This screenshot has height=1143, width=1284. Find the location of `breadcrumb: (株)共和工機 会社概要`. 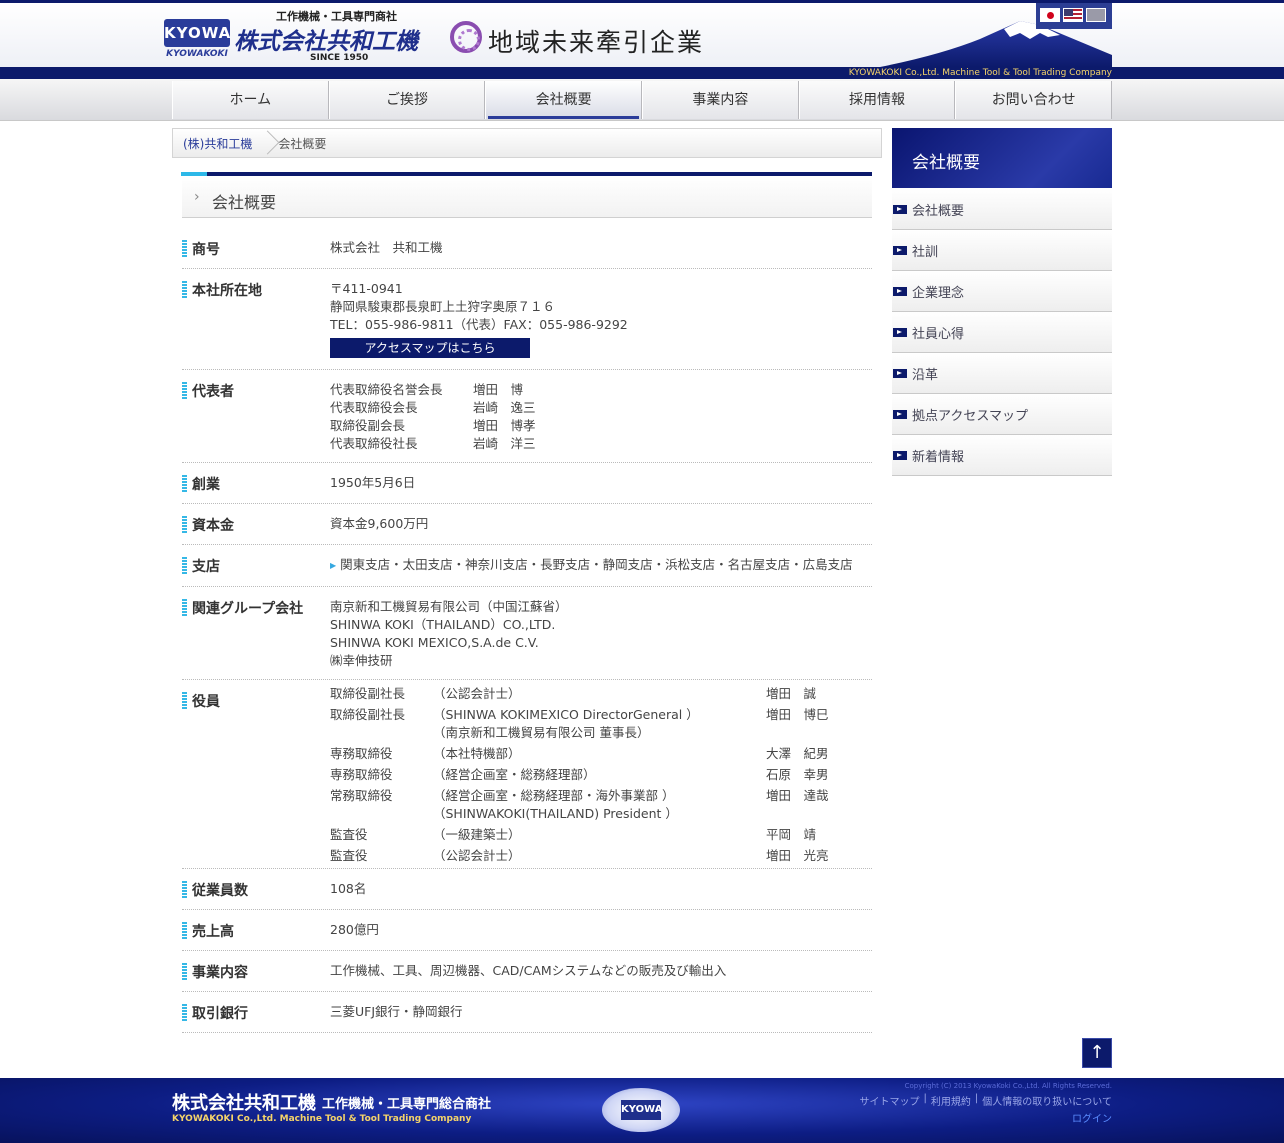

breadcrumb: (株)共和工機 会社概要 is located at coordinates (527, 143).